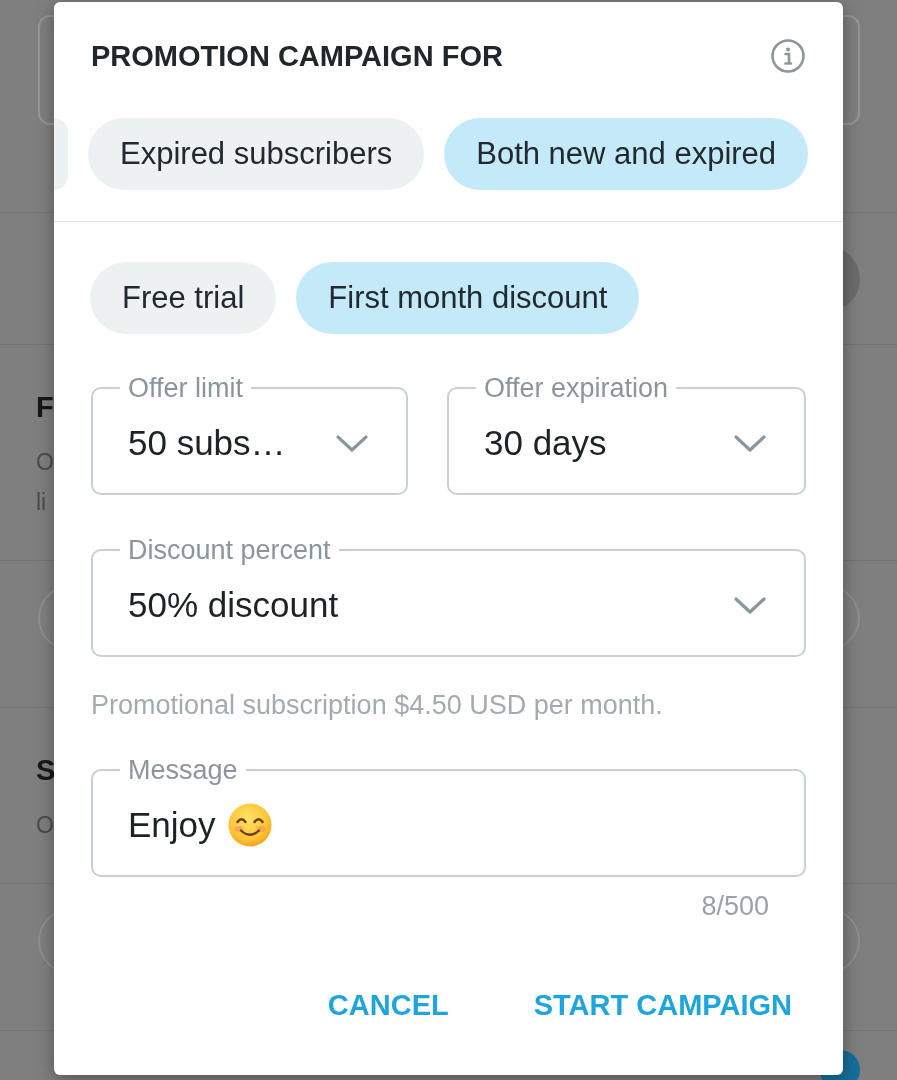  Describe the element at coordinates (233, 605) in the screenshot. I see `select-value: 50% discount` at that location.